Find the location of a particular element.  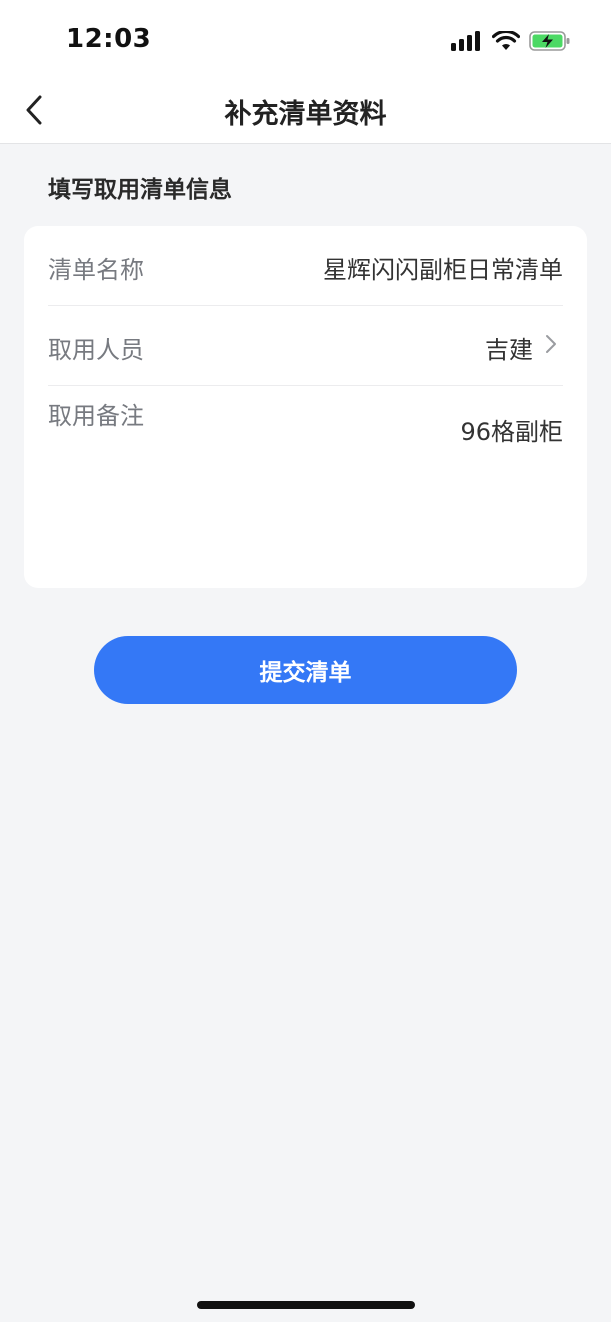

nav-bar: 补充清单资料 is located at coordinates (305, 111).